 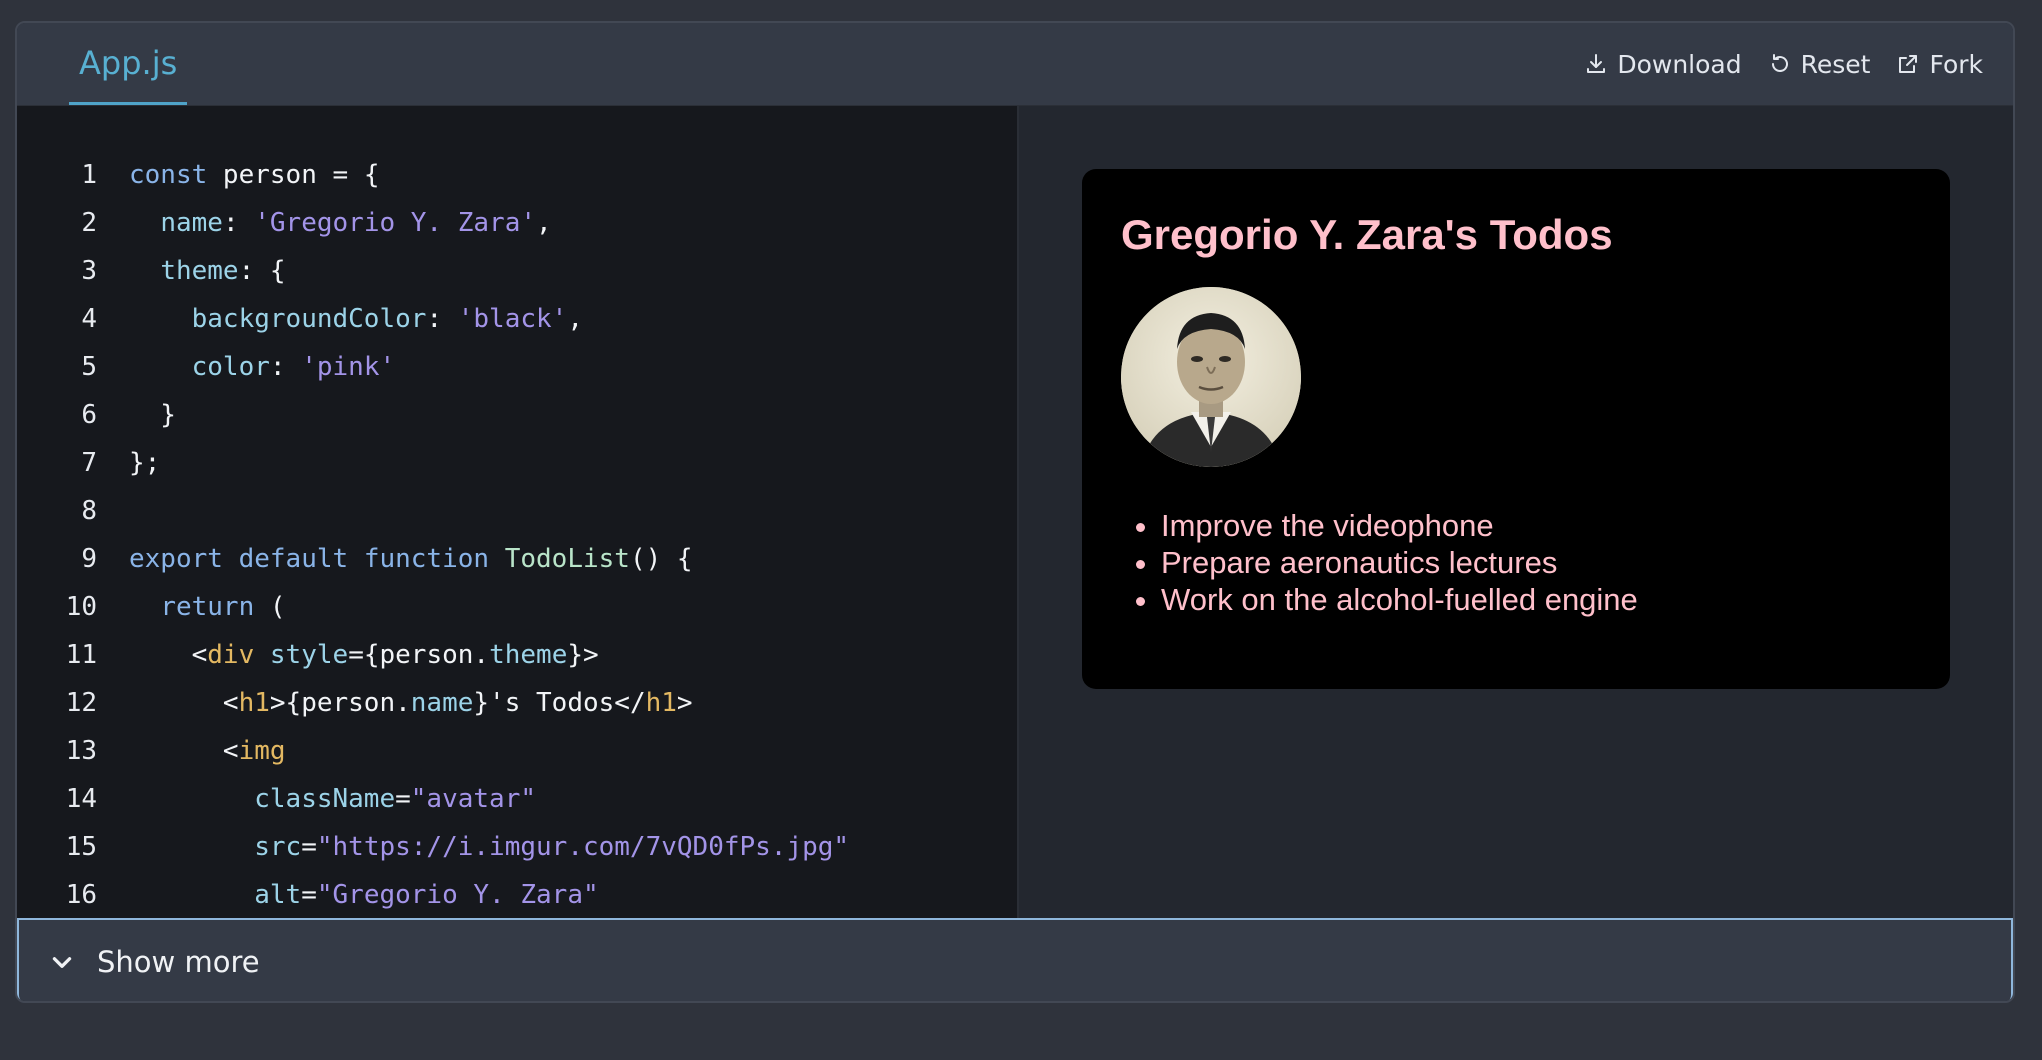 I want to click on line-number: 15, so click(x=81, y=847).